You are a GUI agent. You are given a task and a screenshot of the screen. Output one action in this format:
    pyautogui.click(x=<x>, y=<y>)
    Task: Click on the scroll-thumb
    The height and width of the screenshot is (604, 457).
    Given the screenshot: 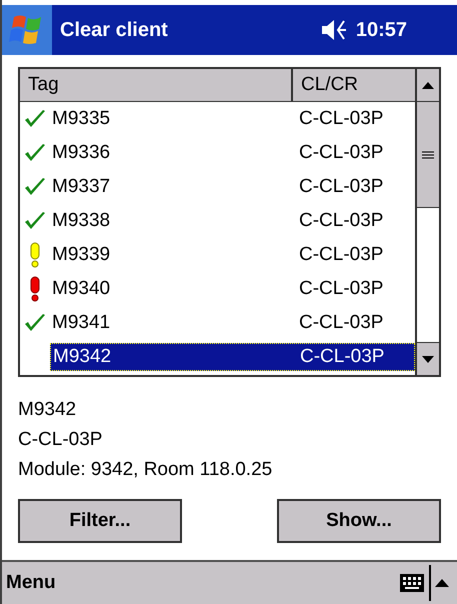 What is the action you would take?
    pyautogui.click(x=428, y=155)
    